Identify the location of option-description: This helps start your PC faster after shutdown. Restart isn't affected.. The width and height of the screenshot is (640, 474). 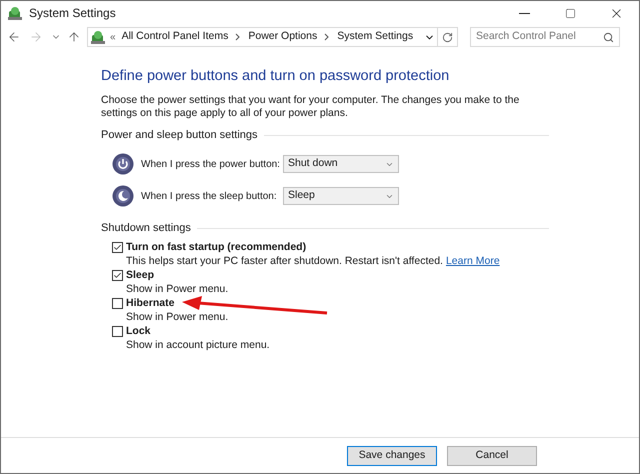
(284, 261).